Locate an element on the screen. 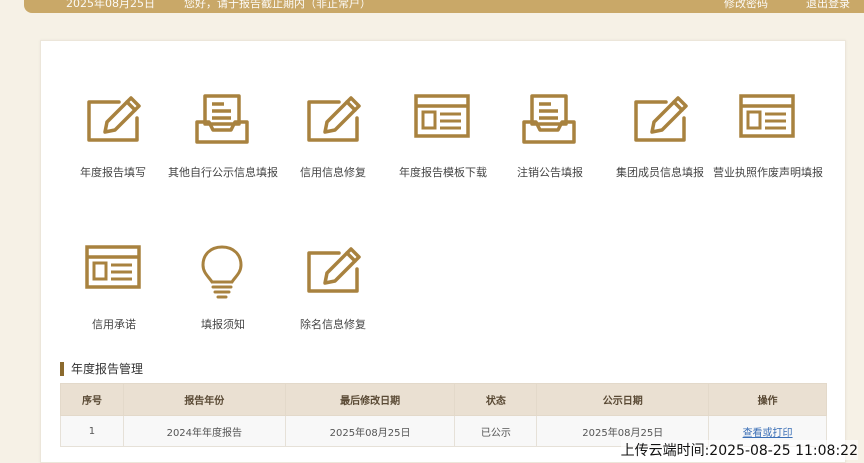 This screenshot has height=463, width=864. tile-license-void: 营业执照作废声明填报 is located at coordinates (768, 142).